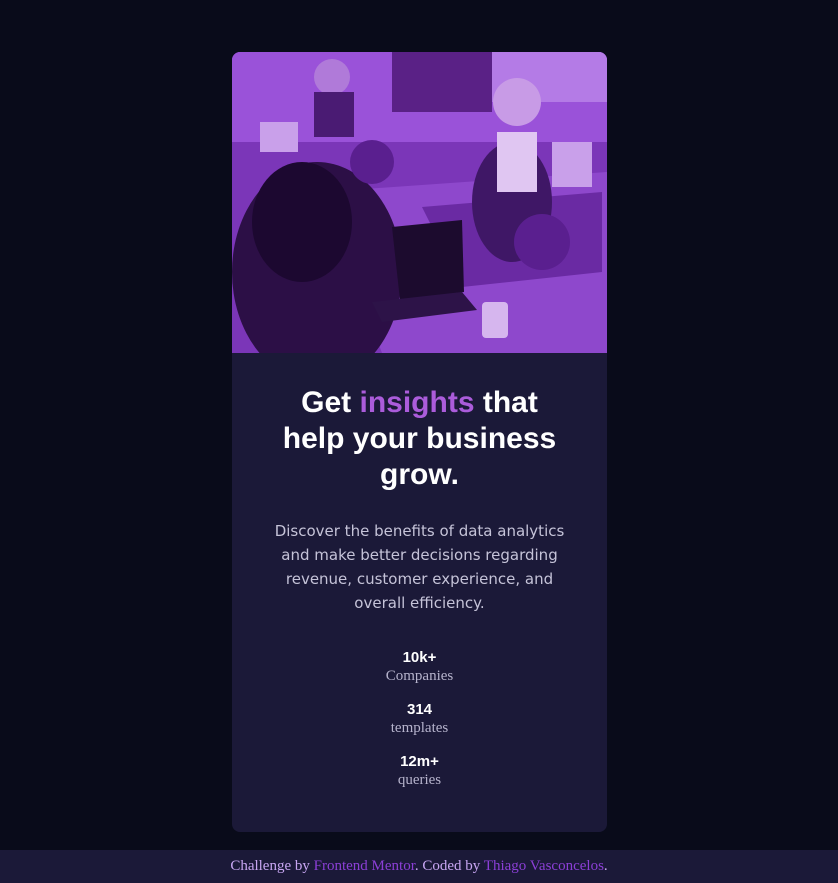  What do you see at coordinates (364, 866) in the screenshot?
I see `frontend-mentor-link: Frontend Mentor` at bounding box center [364, 866].